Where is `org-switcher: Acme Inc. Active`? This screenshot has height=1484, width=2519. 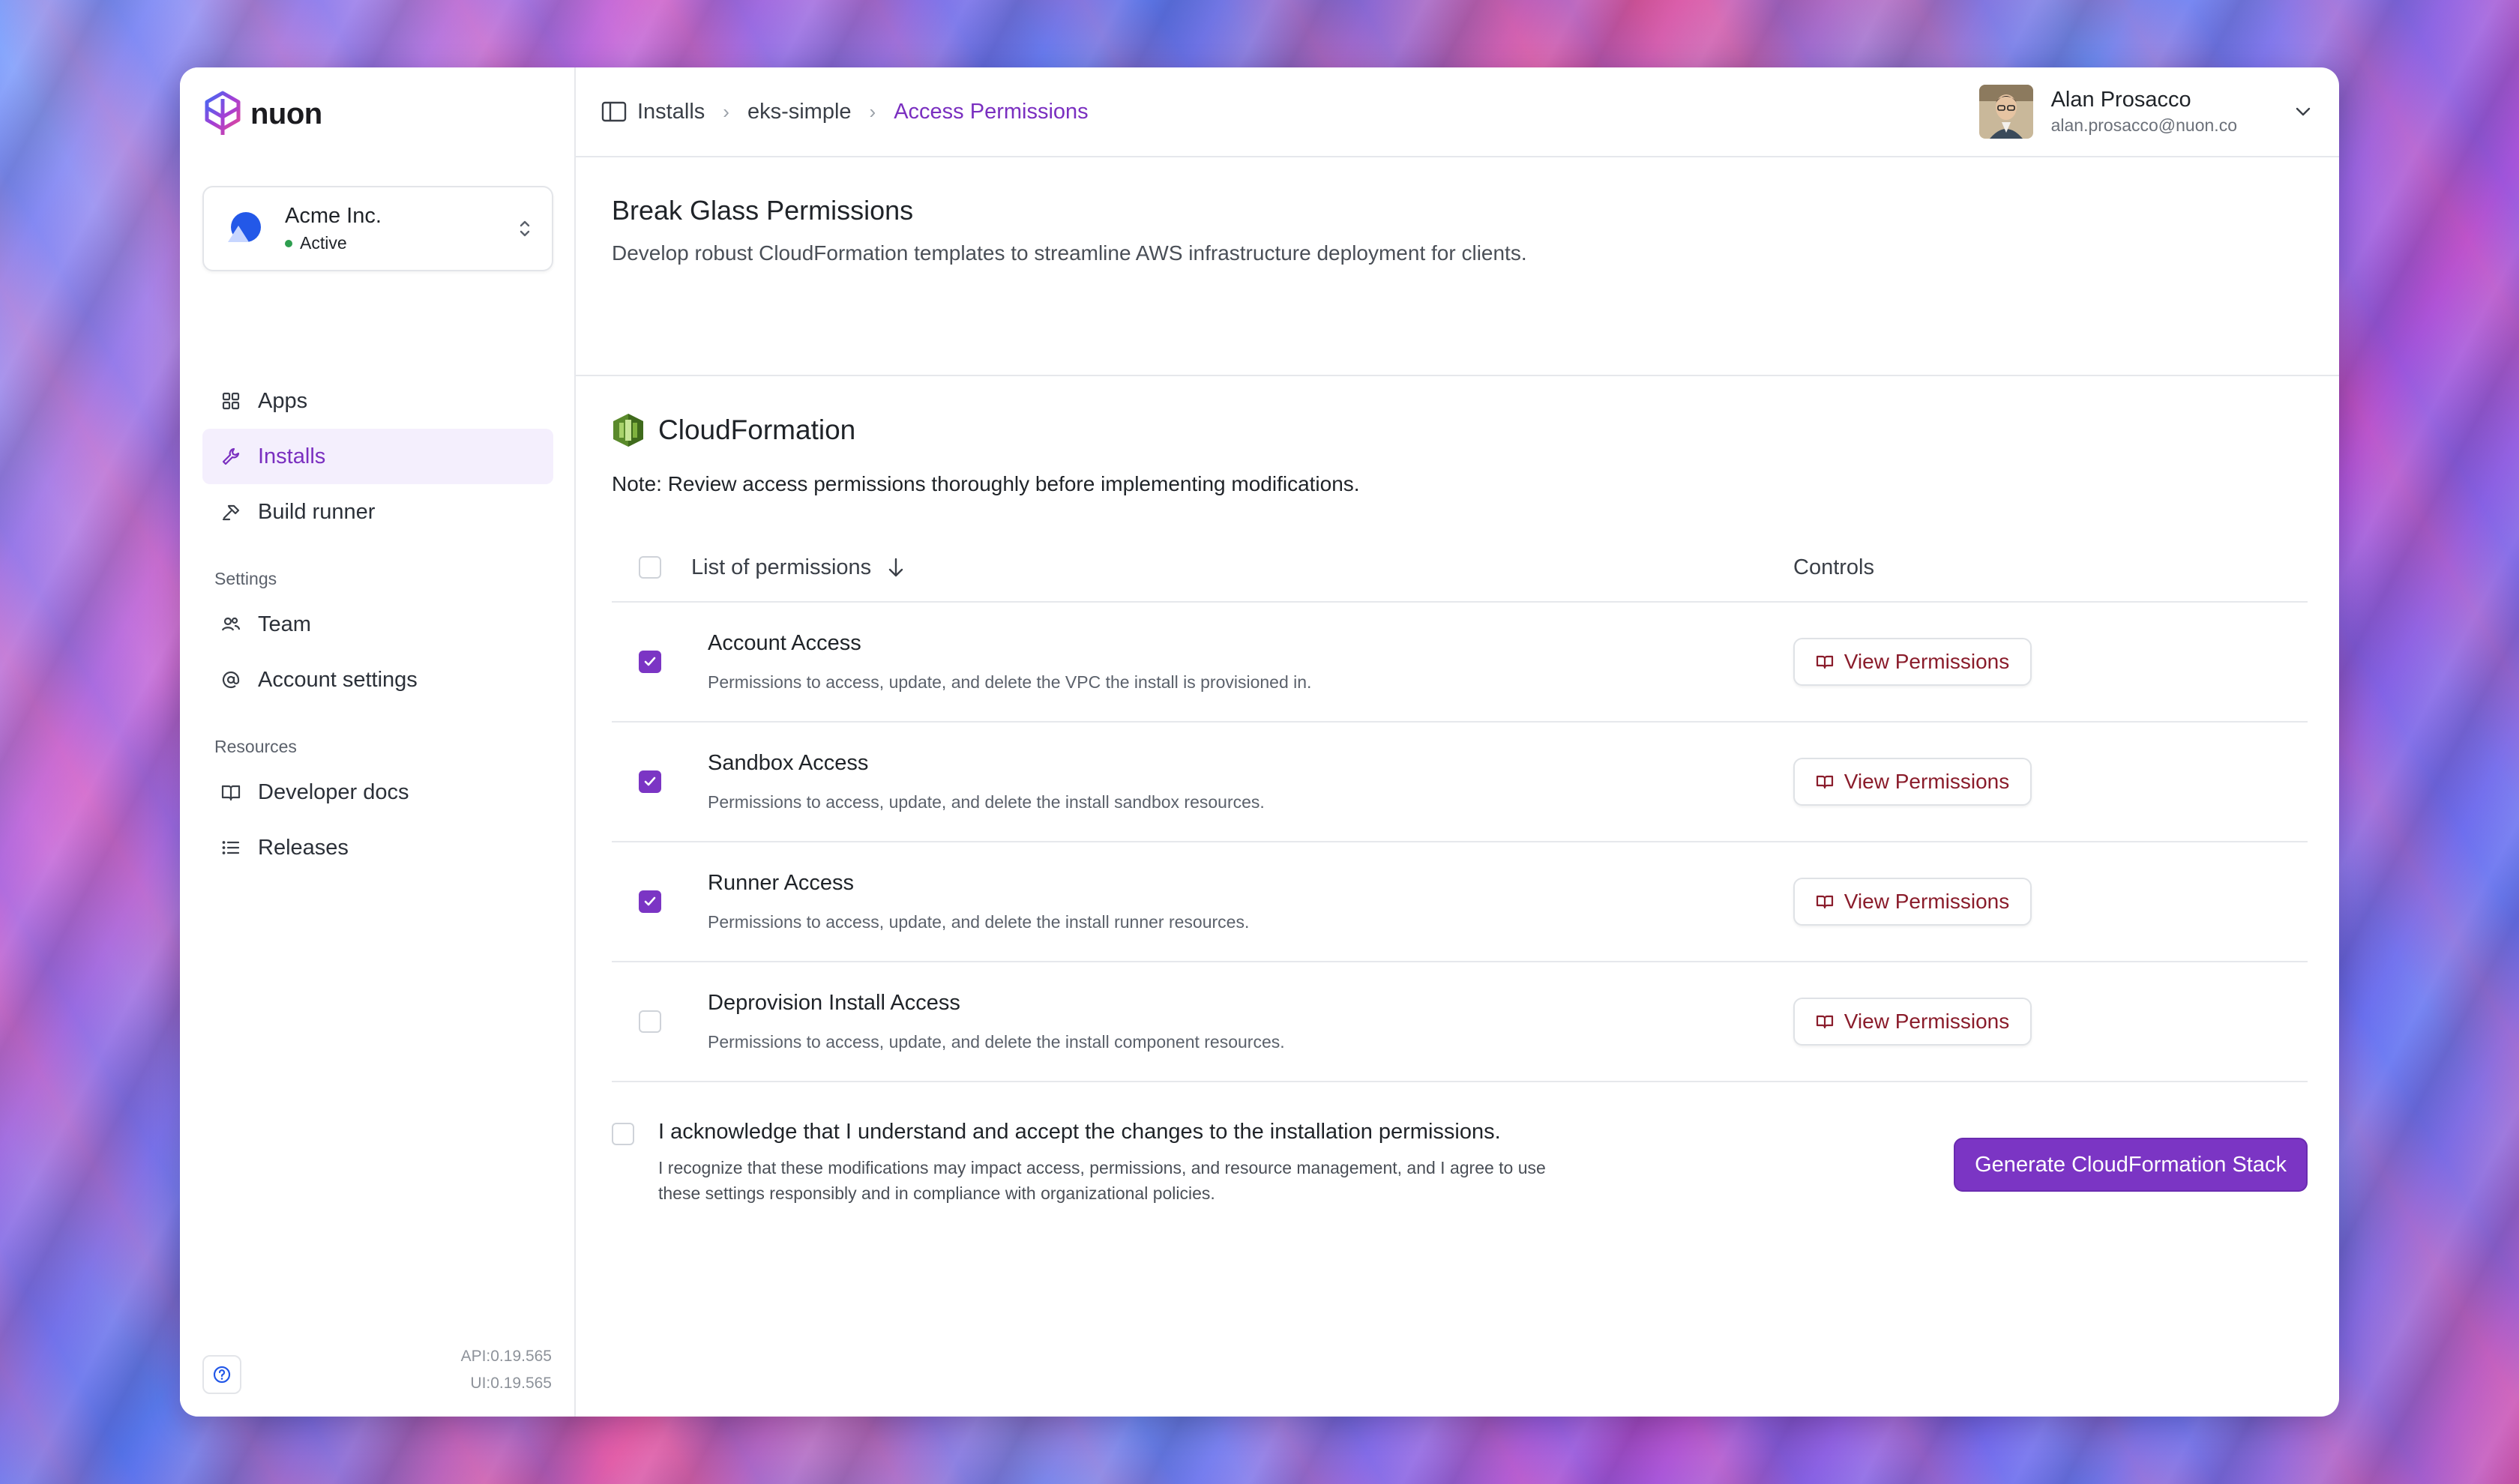 org-switcher: Acme Inc. Active is located at coordinates (377, 228).